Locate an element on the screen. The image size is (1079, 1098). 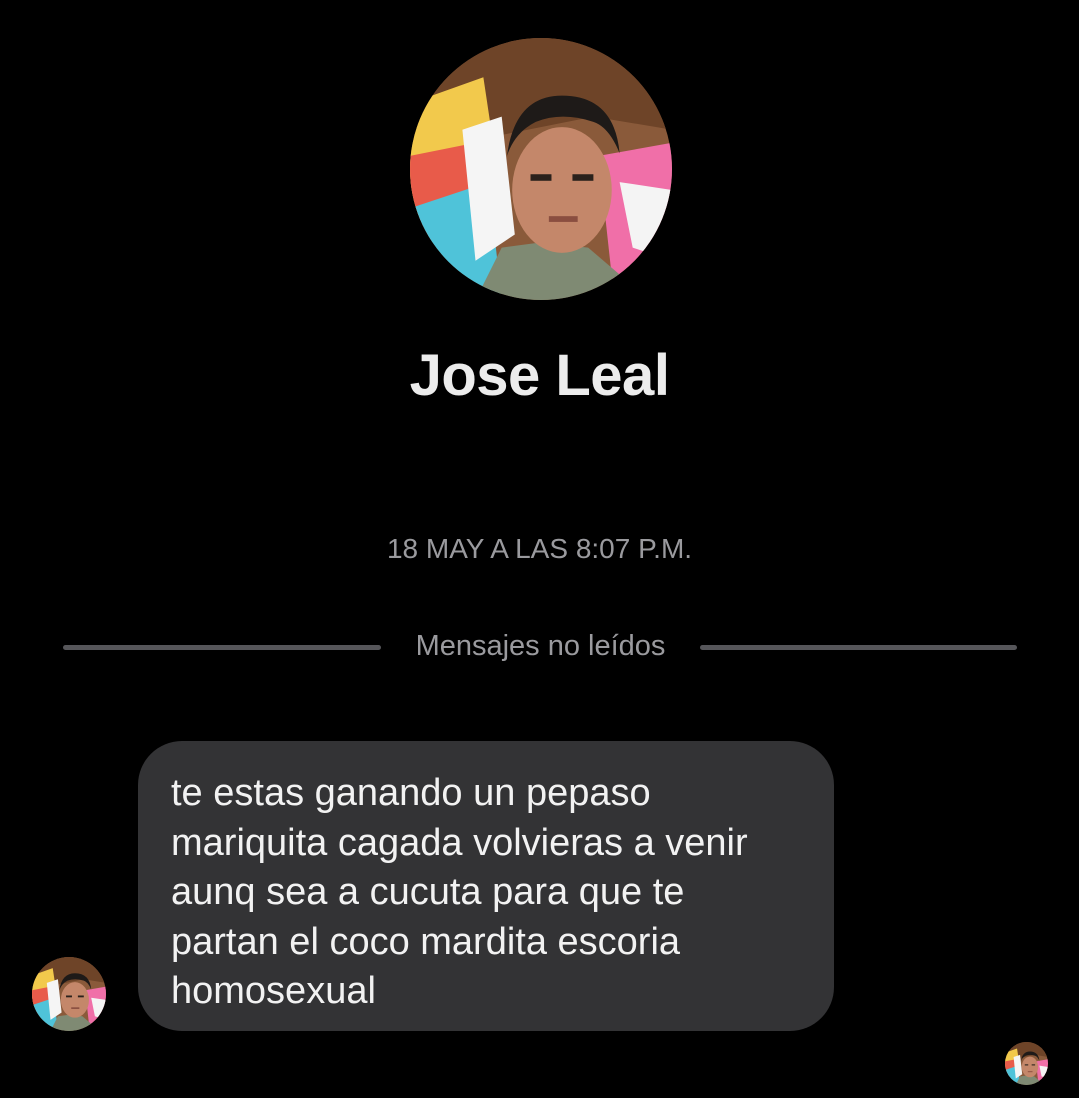
sender-photo-icon is located at coordinates (69, 994).